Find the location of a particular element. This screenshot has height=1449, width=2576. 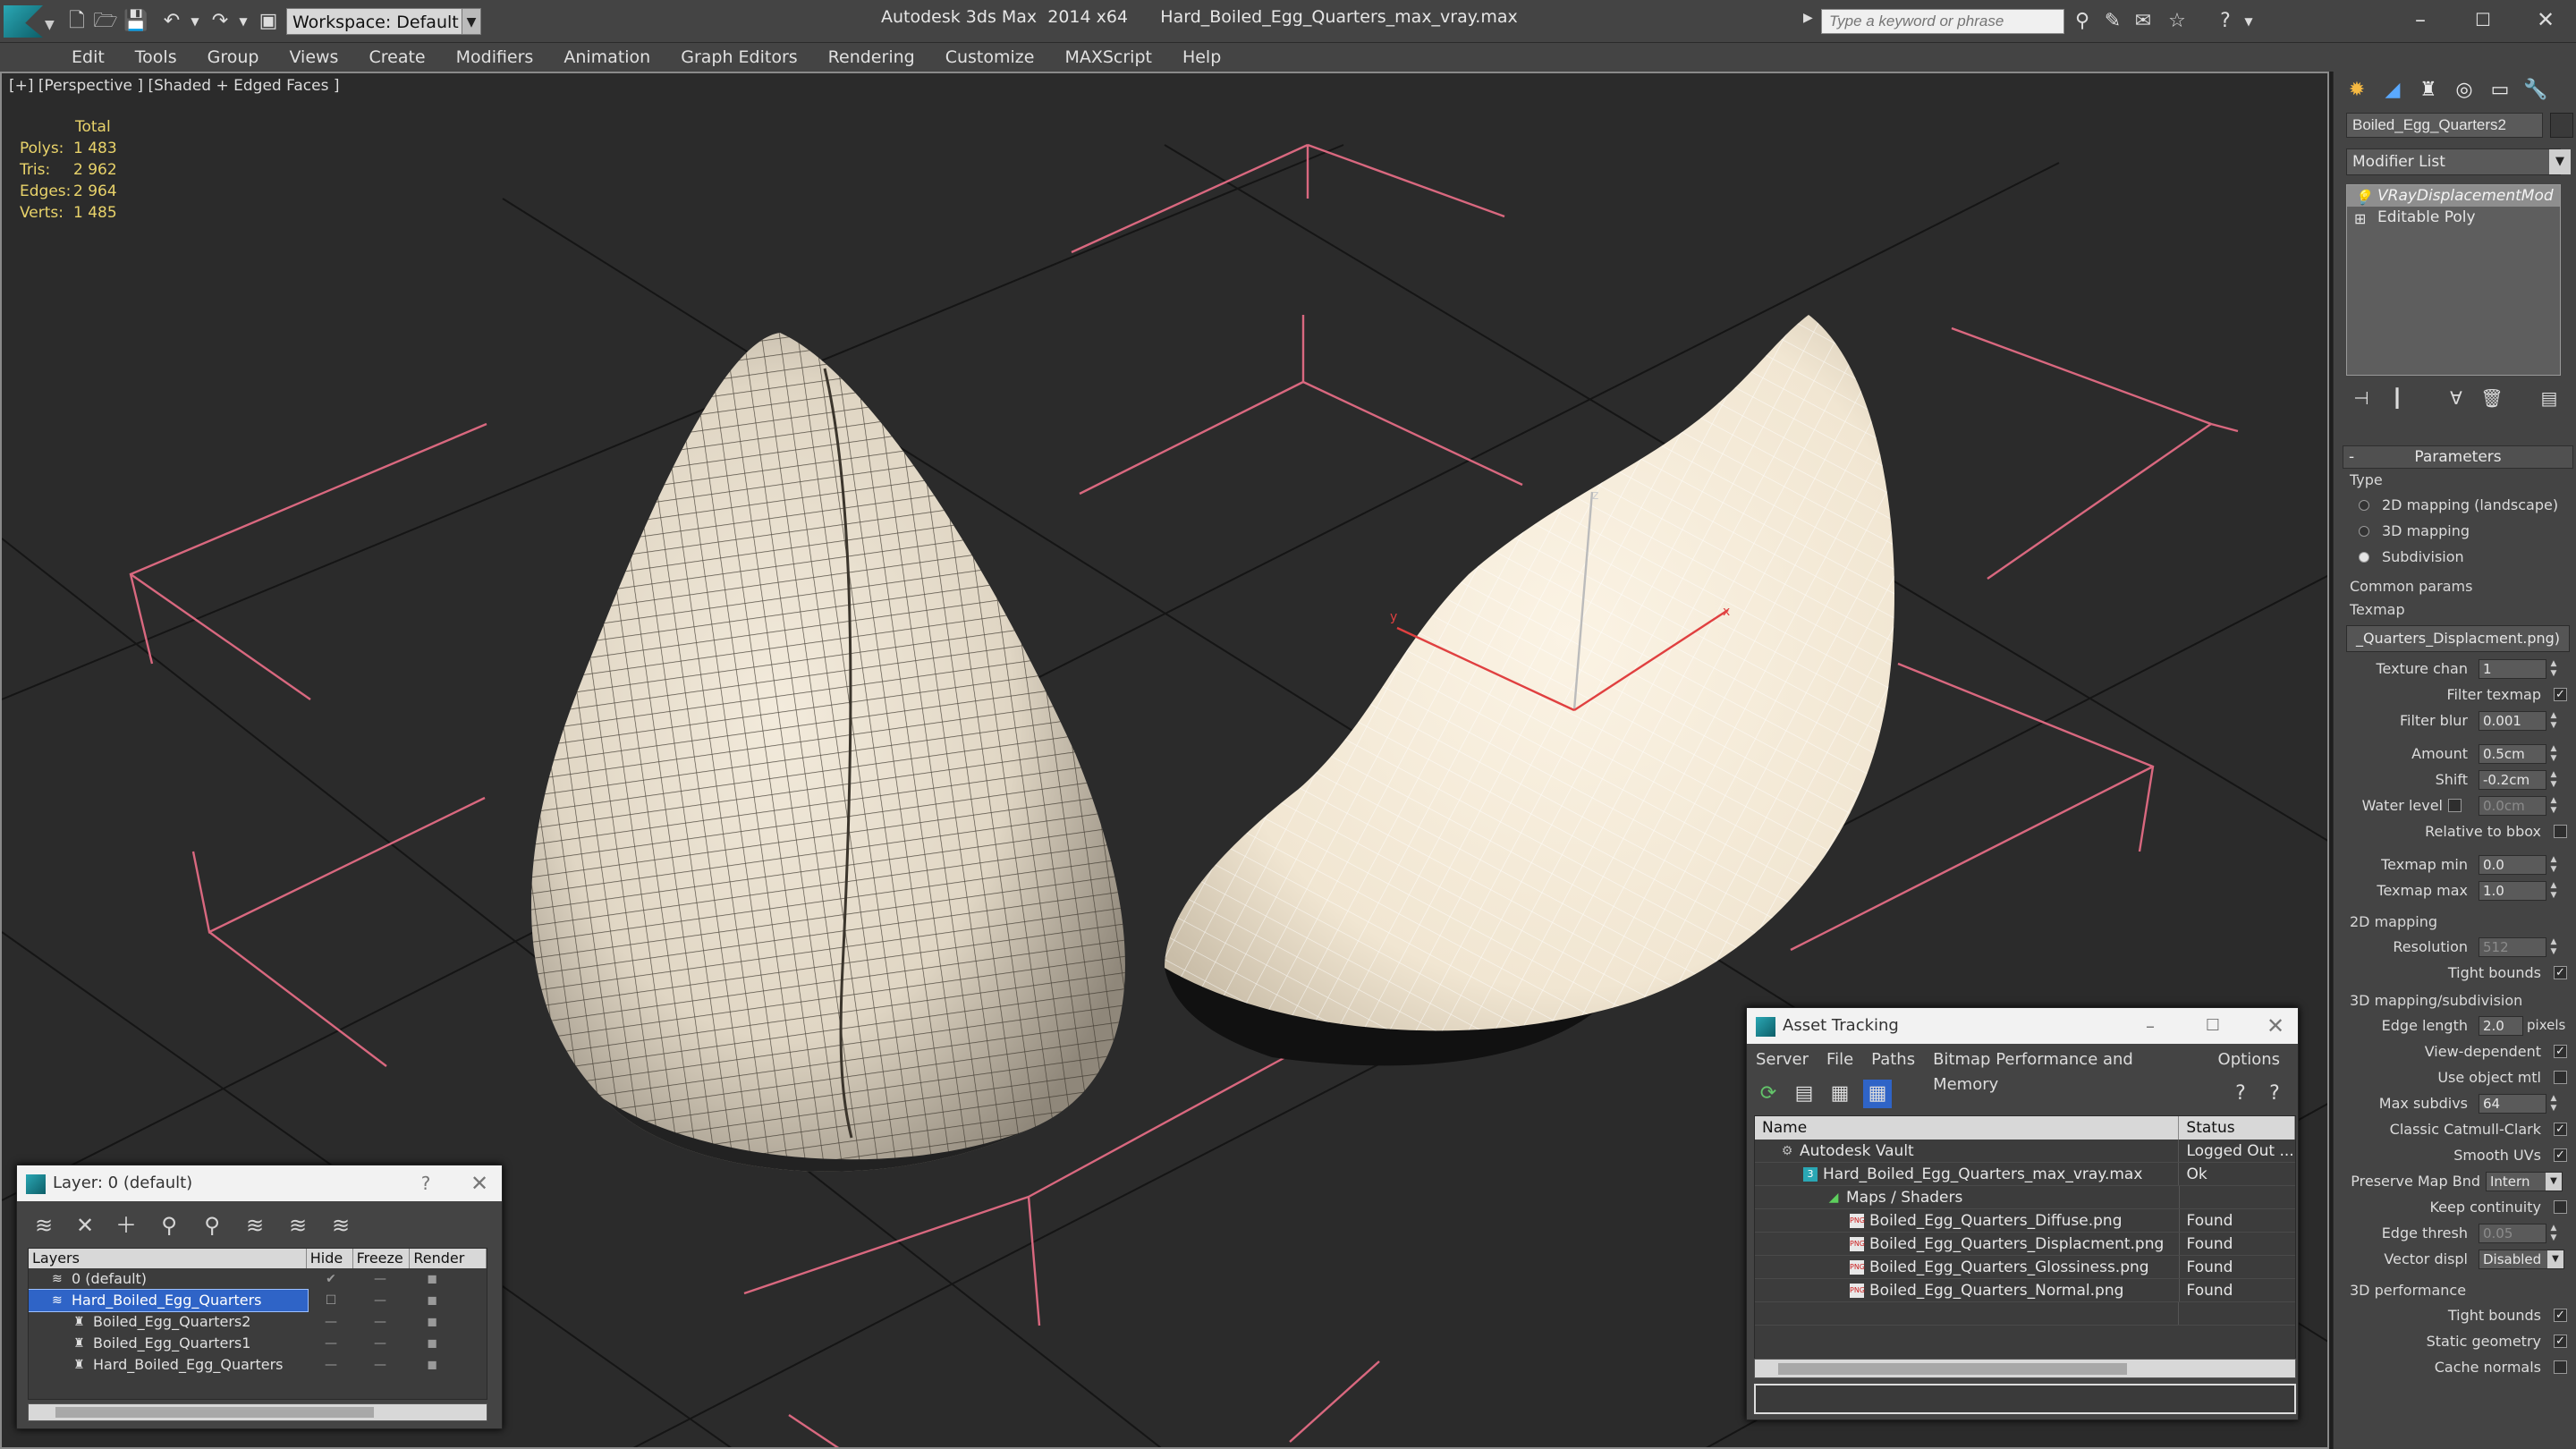

water-level-checkbox is located at coordinates (2455, 805).